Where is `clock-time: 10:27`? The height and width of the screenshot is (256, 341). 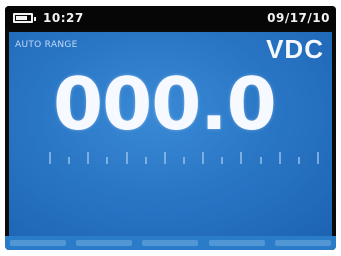 clock-time: 10:27 is located at coordinates (63, 18).